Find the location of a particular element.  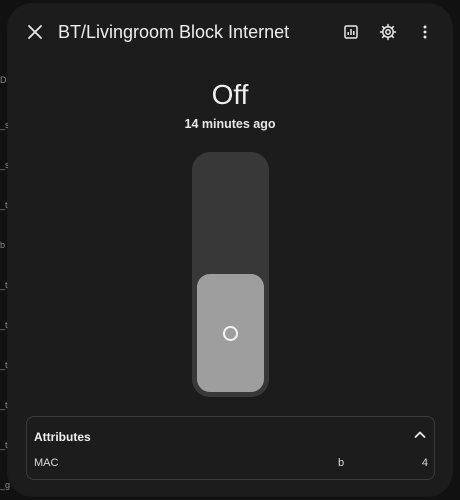

attribute-value: b is located at coordinates (341, 463).